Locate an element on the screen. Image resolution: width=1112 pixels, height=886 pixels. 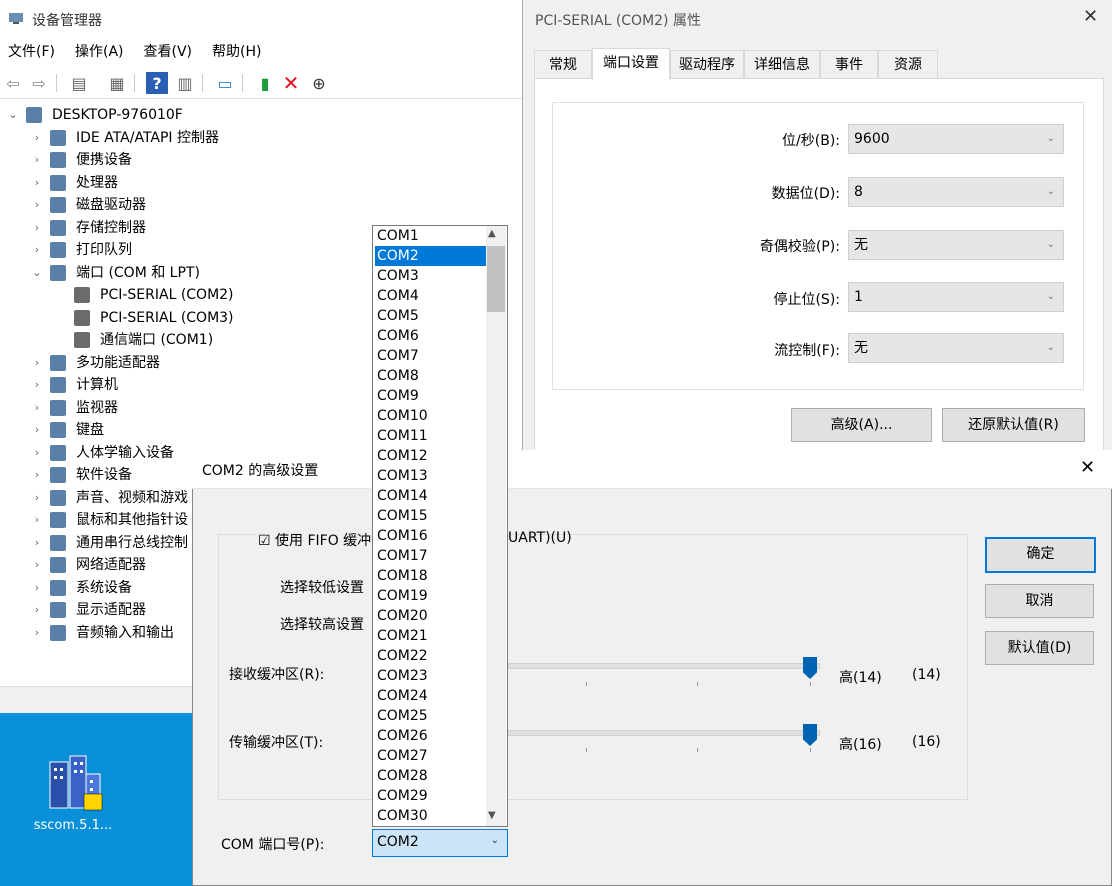
back-icon: ⇦ is located at coordinates (13, 83).